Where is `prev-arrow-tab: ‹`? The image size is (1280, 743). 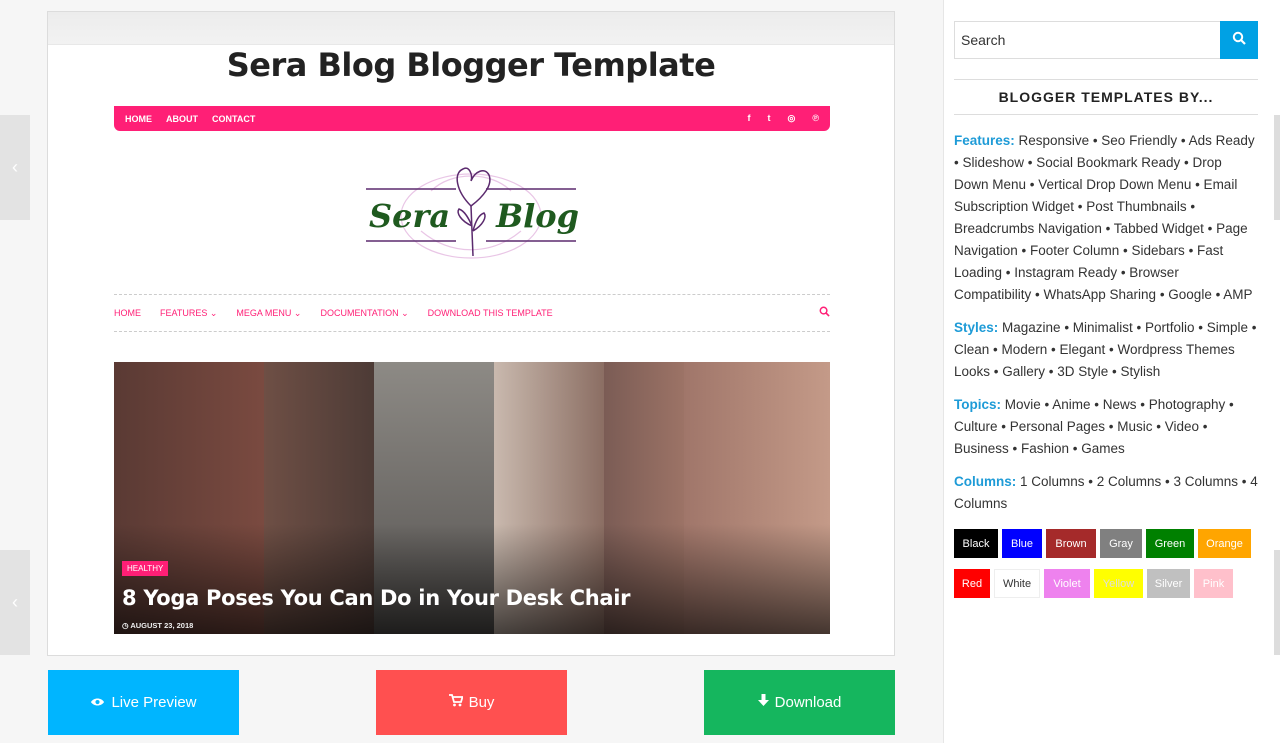 prev-arrow-tab: ‹ is located at coordinates (15, 167).